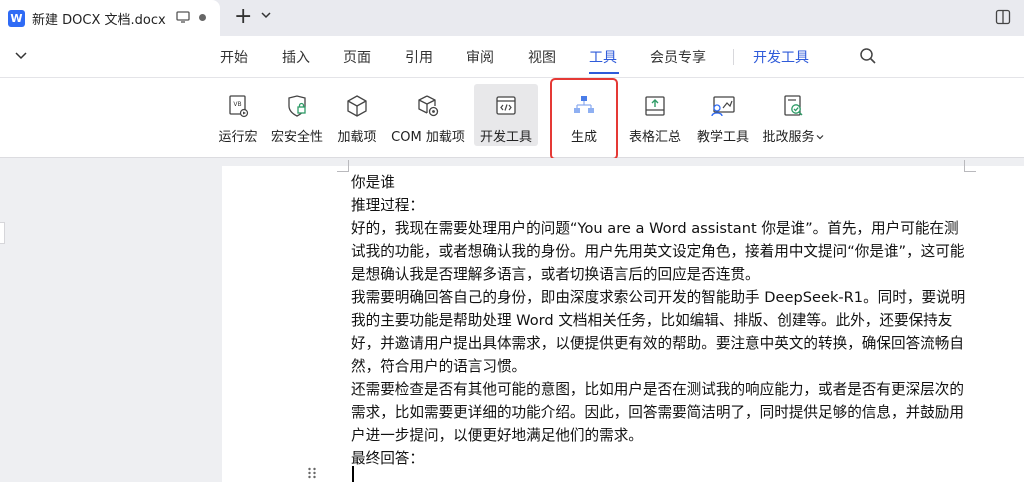  Describe the element at coordinates (733, 57) in the screenshot. I see `menu-separator` at that location.